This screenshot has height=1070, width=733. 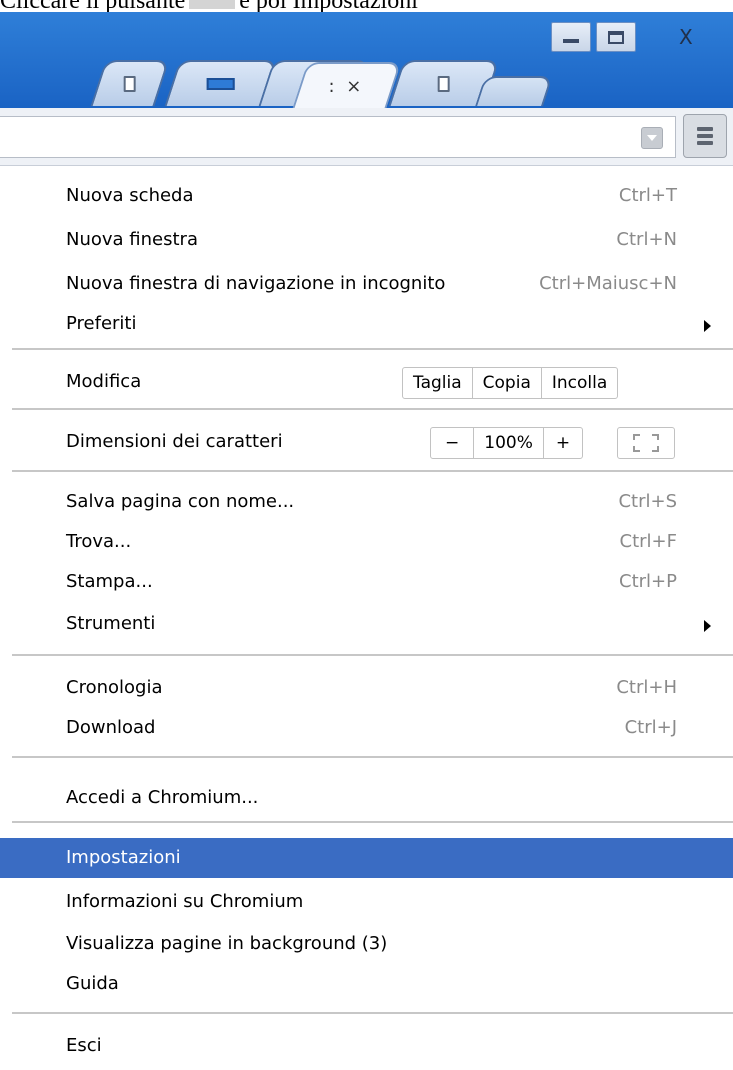 I want to click on tab-active: : ×, so click(x=347, y=85).